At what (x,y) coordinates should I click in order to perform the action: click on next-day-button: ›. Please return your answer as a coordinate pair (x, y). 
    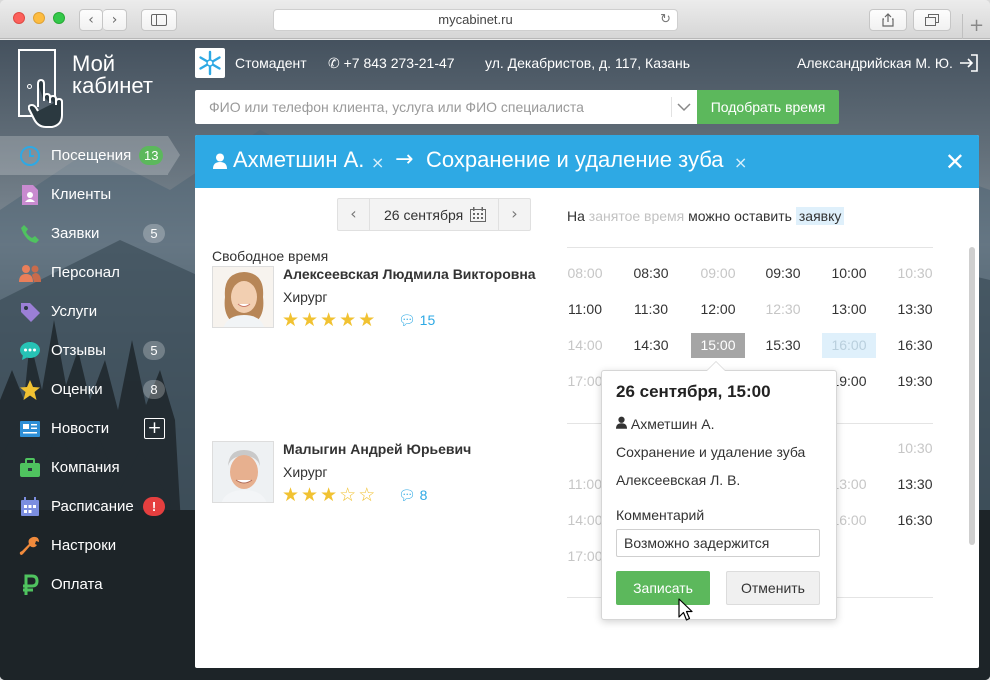
    Looking at the image, I should click on (514, 214).